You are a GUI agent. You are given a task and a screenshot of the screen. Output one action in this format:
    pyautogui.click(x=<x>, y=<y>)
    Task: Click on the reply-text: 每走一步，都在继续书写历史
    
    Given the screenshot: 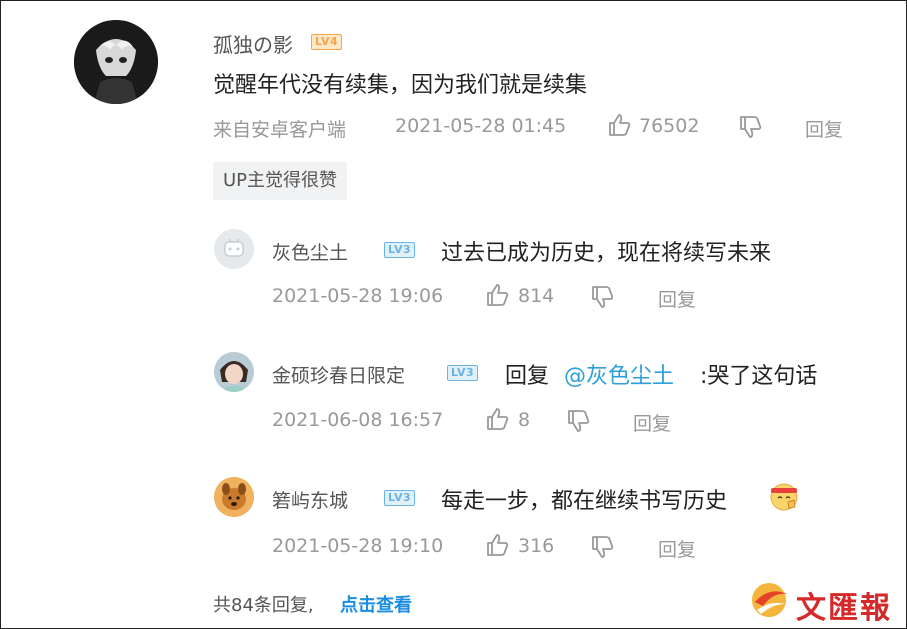 What is the action you would take?
    pyautogui.click(x=584, y=501)
    